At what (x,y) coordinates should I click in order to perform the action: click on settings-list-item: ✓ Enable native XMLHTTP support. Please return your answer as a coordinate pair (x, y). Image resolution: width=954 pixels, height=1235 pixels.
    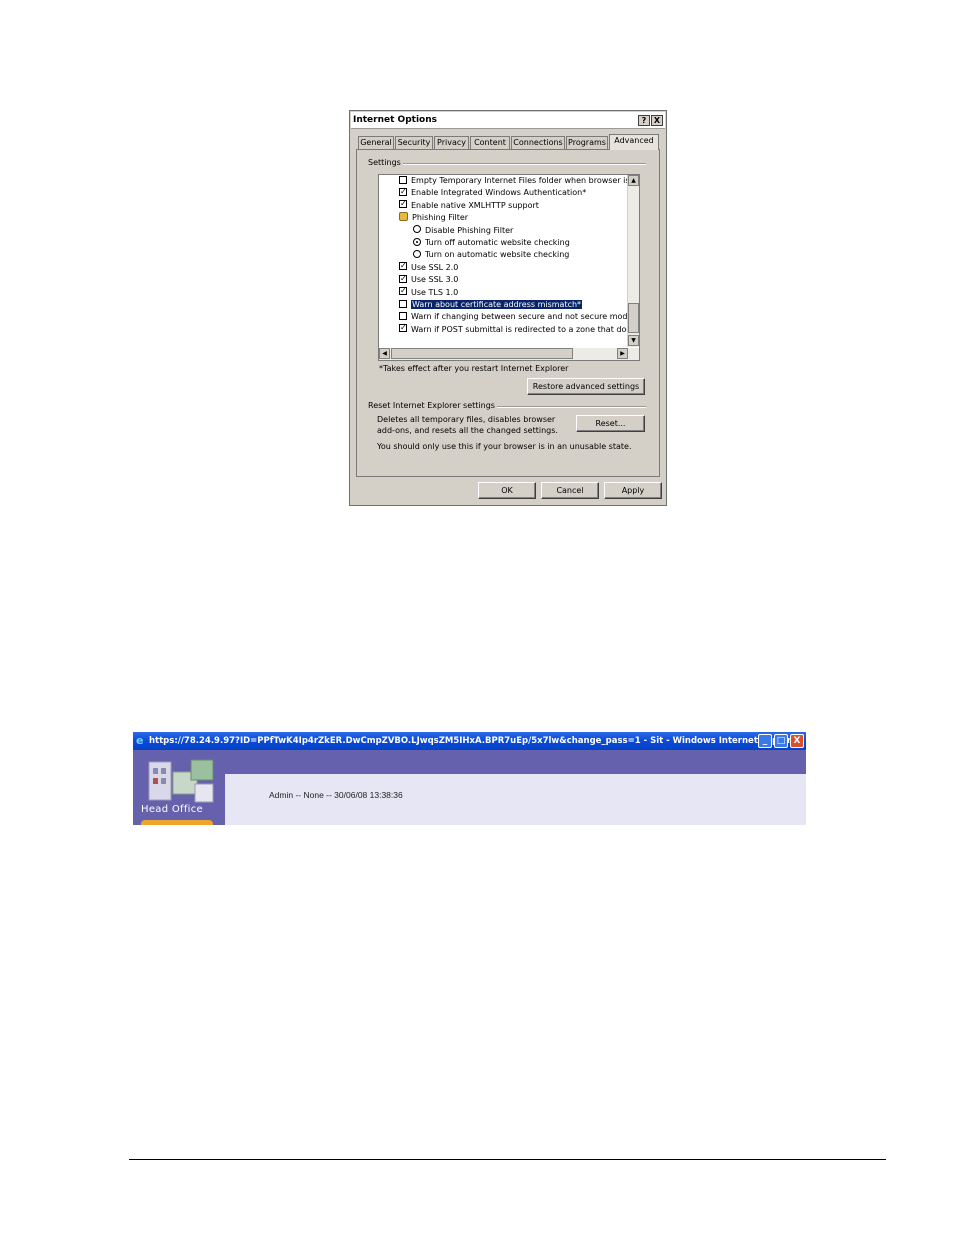
    Looking at the image, I should click on (469, 206).